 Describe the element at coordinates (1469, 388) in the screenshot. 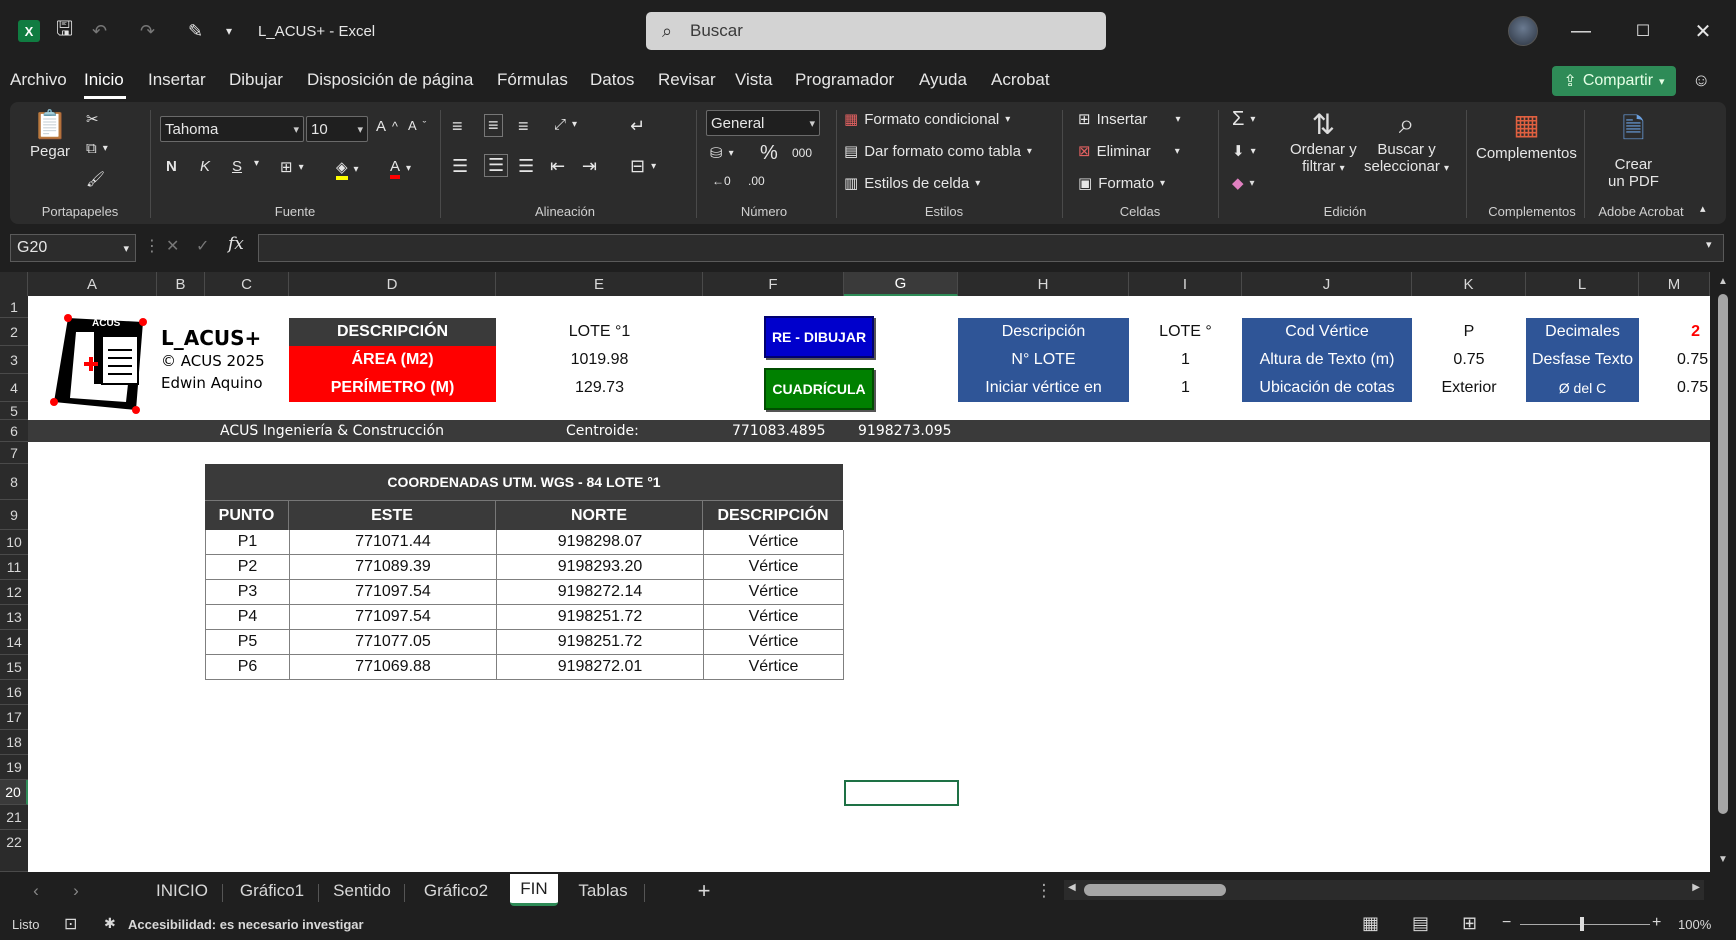

I see `setting-value: Exterior` at that location.